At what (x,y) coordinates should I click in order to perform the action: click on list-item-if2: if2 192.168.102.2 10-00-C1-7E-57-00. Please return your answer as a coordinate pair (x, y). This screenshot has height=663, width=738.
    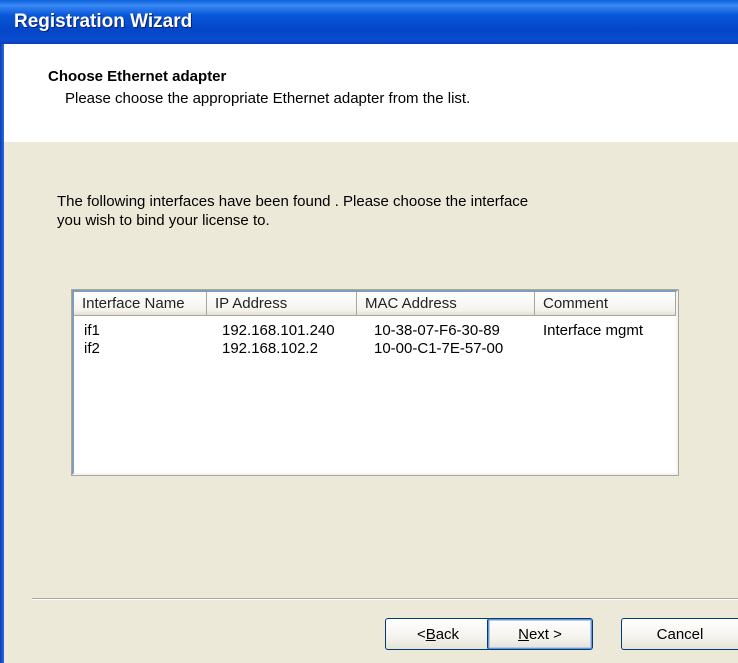
    Looking at the image, I should click on (375, 349).